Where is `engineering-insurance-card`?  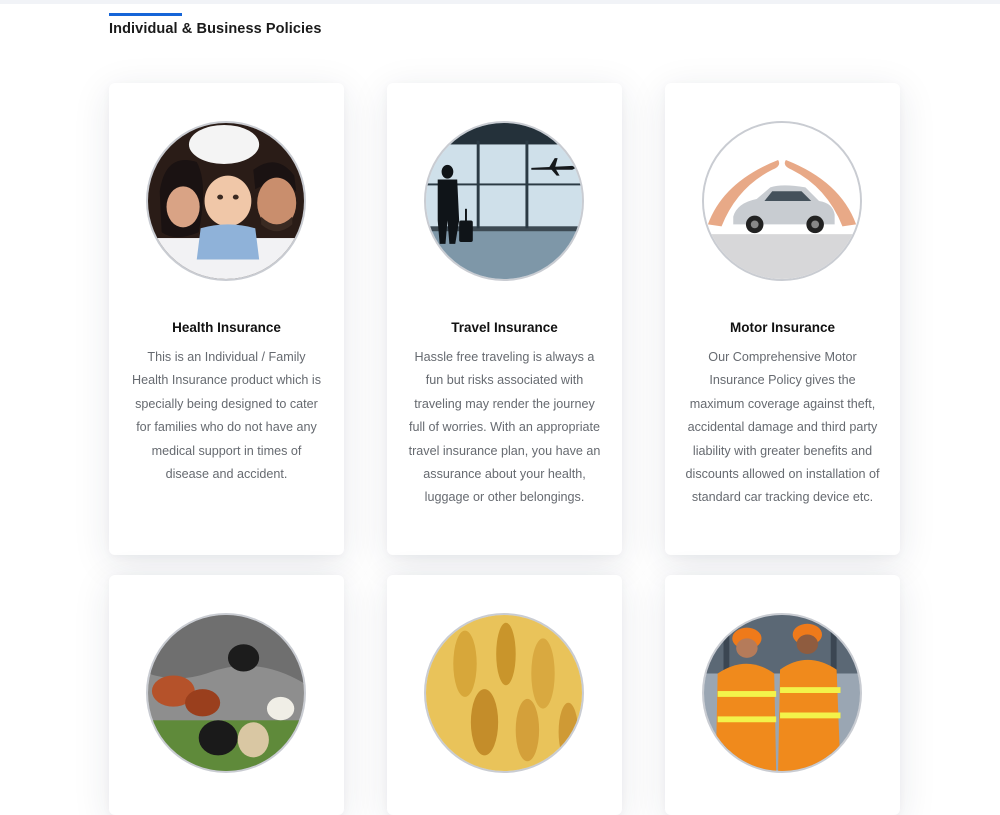 engineering-insurance-card is located at coordinates (782, 695).